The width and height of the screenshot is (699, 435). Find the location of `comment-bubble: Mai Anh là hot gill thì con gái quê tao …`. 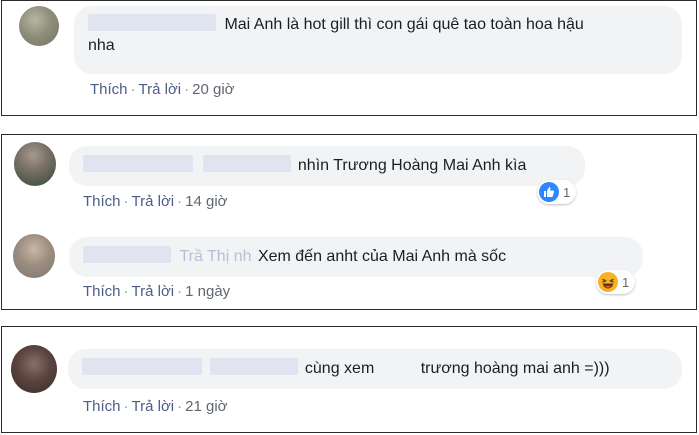

comment-bubble: Mai Anh là hot gill thì con gái quê tao … is located at coordinates (378, 40).